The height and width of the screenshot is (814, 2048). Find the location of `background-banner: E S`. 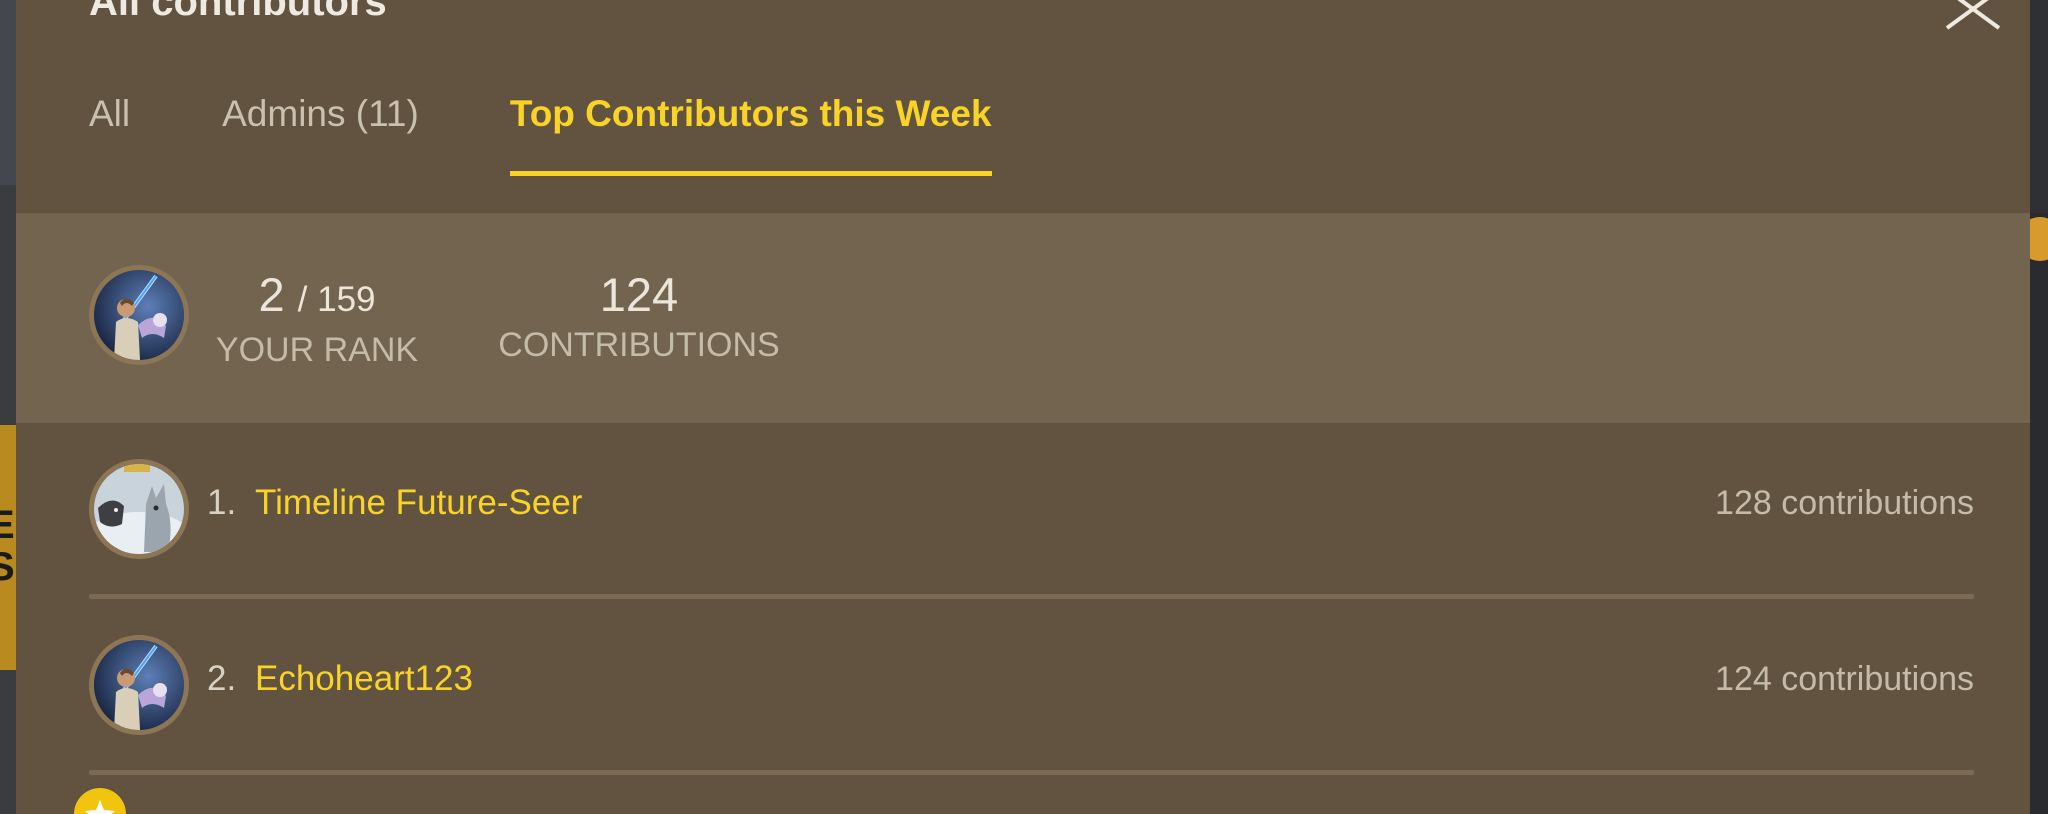

background-banner: E S is located at coordinates (8, 547).